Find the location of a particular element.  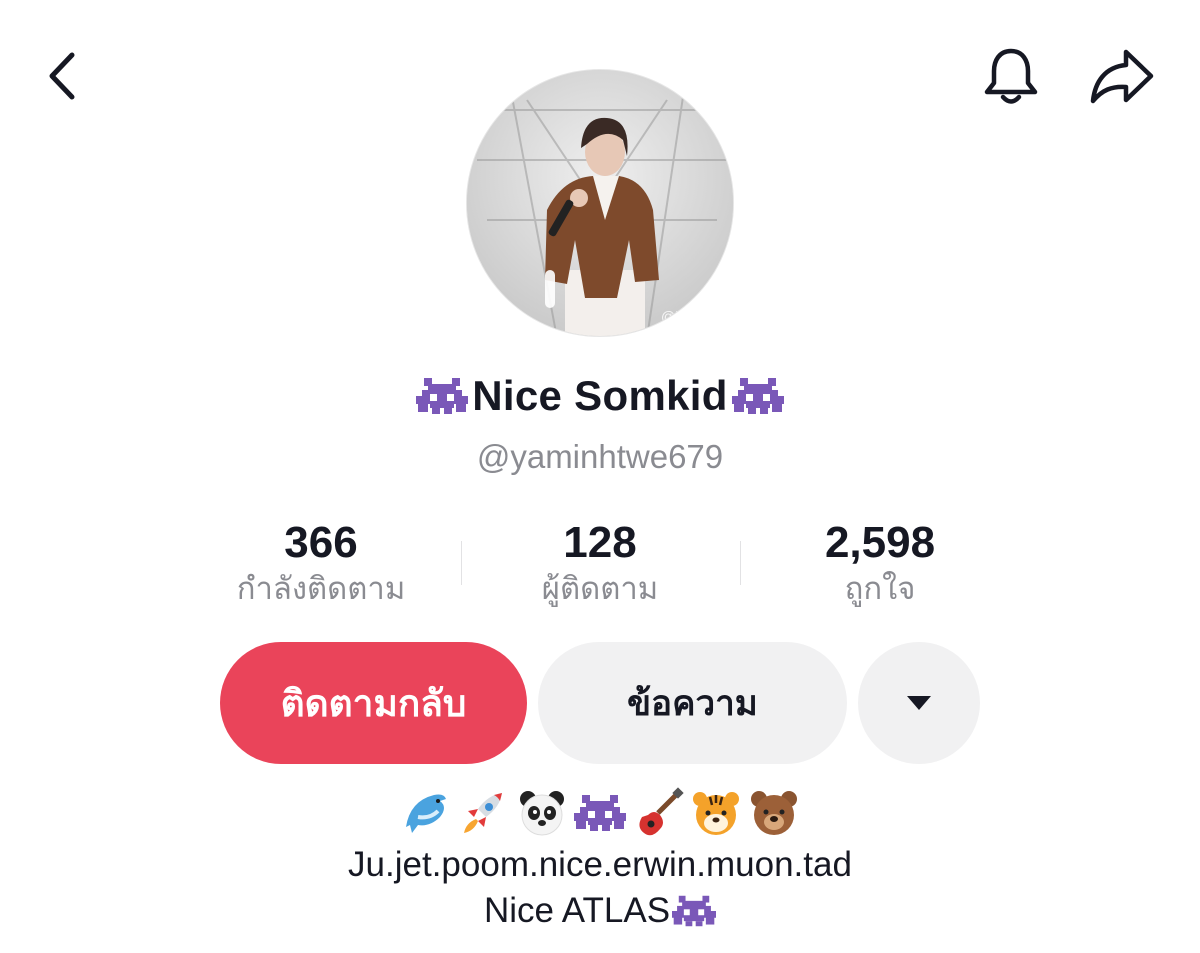

back-button is located at coordinates (62, 76).